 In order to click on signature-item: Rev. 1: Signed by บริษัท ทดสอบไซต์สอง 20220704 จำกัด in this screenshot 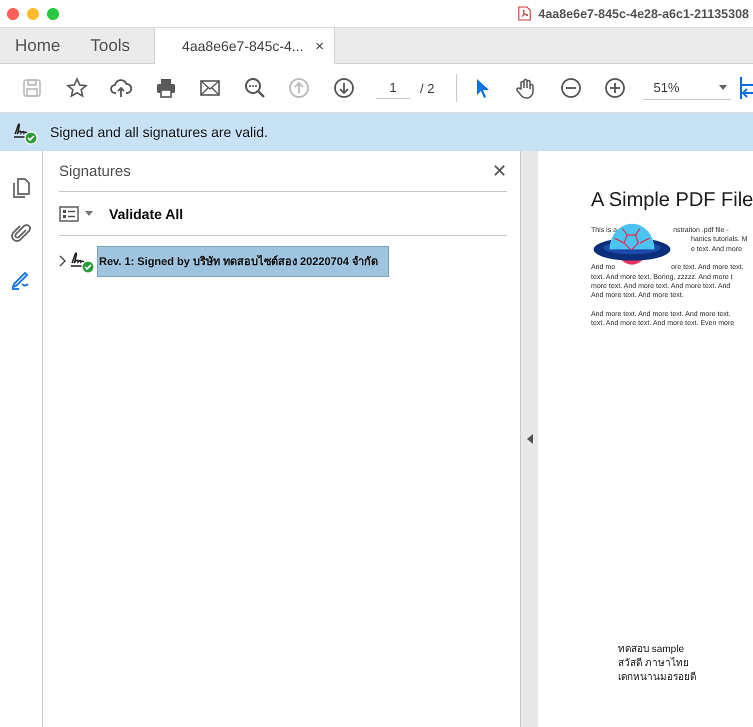, I will do `click(243, 261)`.